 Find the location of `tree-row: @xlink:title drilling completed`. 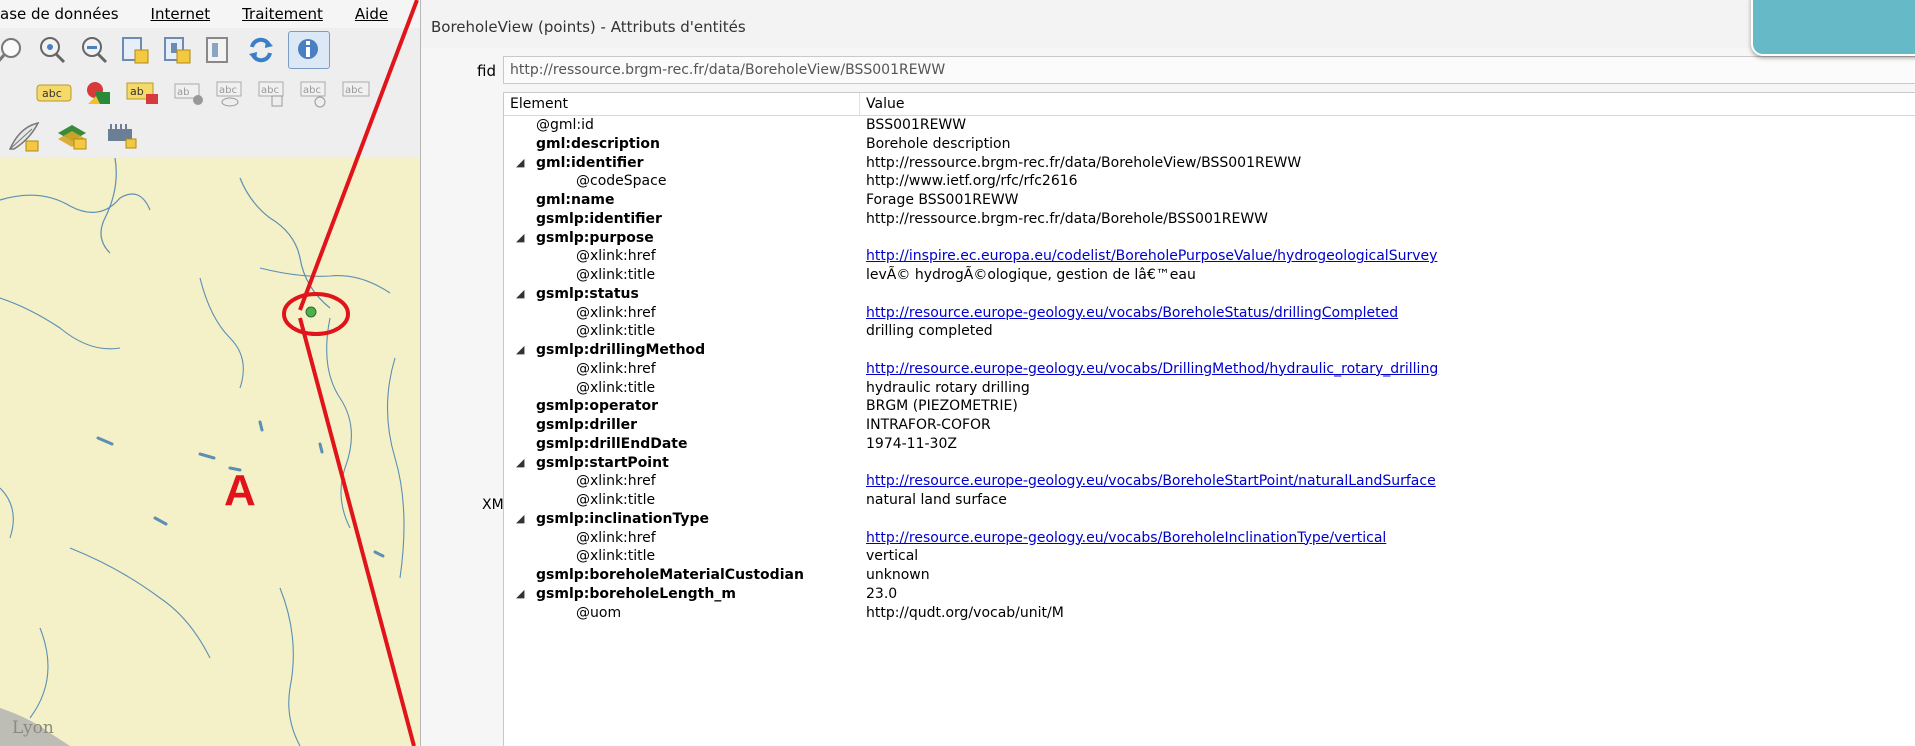

tree-row: @xlink:title drilling completed is located at coordinates (1209, 331).